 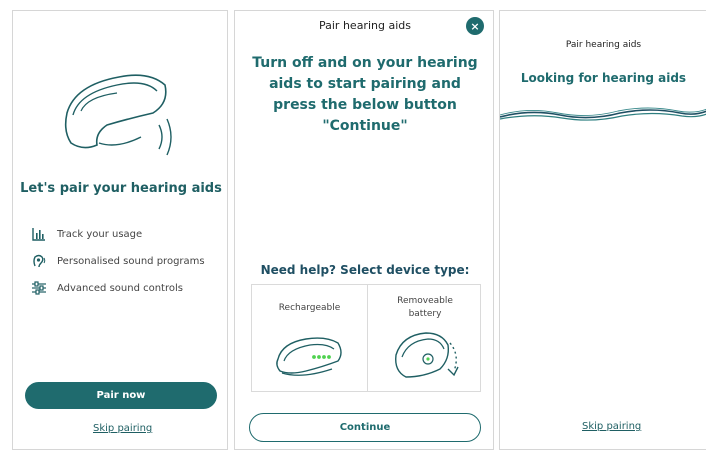 I want to click on feature-item: Track your usage, so click(x=86, y=234).